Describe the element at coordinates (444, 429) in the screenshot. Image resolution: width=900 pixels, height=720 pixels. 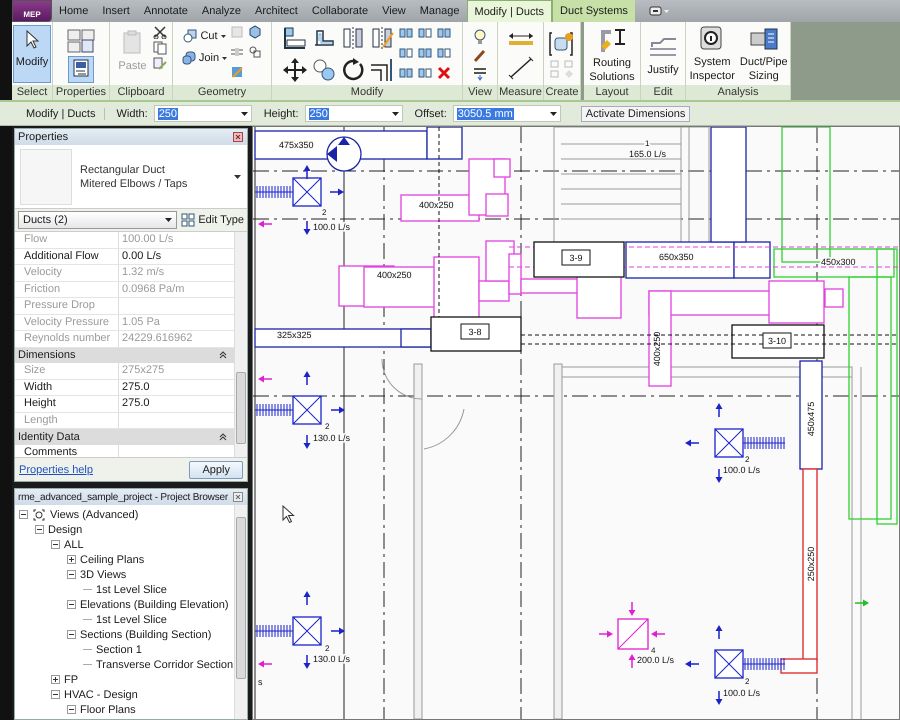
I see `door-swing` at that location.